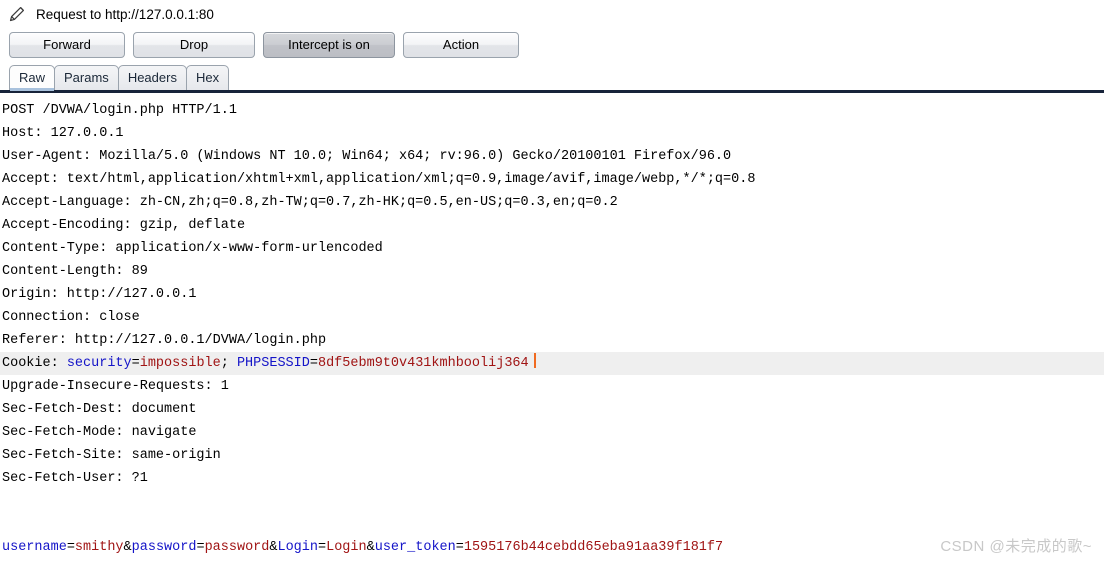 This screenshot has width=1104, height=566. What do you see at coordinates (119, 110) in the screenshot?
I see `request-line: POST /DVWA/login.php HTTP/1.1` at bounding box center [119, 110].